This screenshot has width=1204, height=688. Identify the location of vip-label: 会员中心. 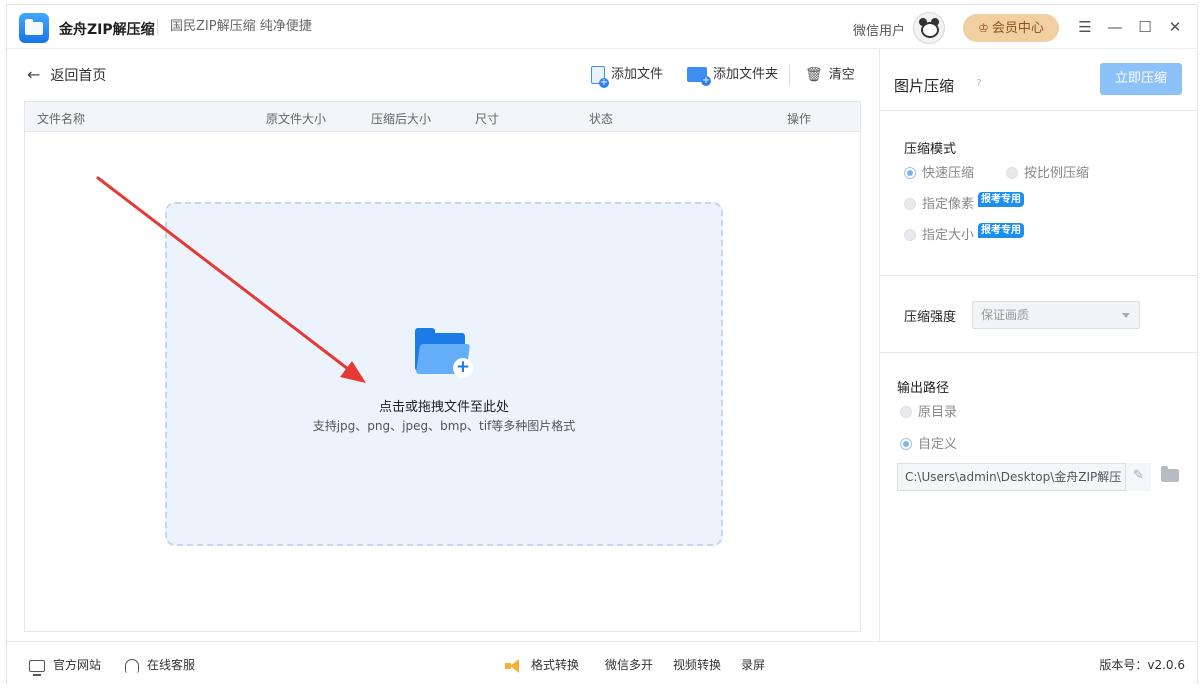
(1017, 28).